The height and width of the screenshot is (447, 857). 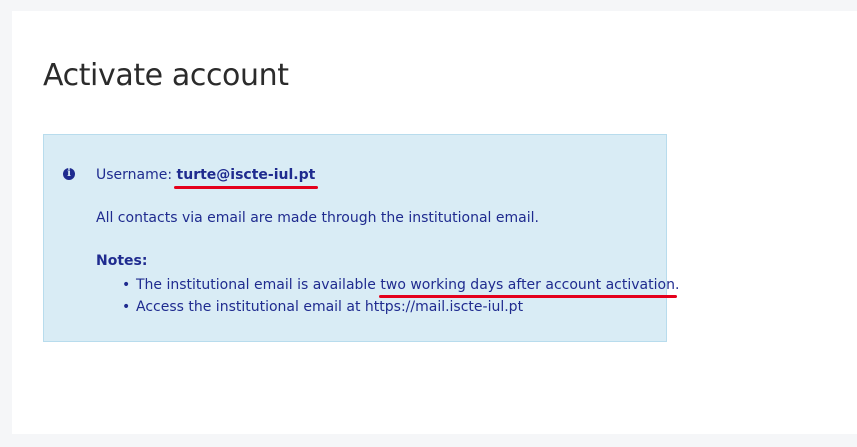 What do you see at coordinates (166, 75) in the screenshot?
I see `page-title: Activate account` at bounding box center [166, 75].